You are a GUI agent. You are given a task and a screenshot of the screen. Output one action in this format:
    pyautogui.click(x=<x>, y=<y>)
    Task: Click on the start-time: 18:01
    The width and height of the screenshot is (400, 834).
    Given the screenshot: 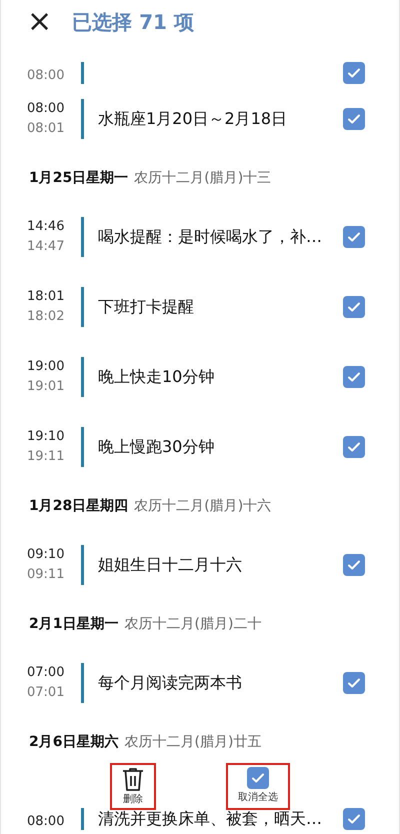 What is the action you would take?
    pyautogui.click(x=46, y=297)
    